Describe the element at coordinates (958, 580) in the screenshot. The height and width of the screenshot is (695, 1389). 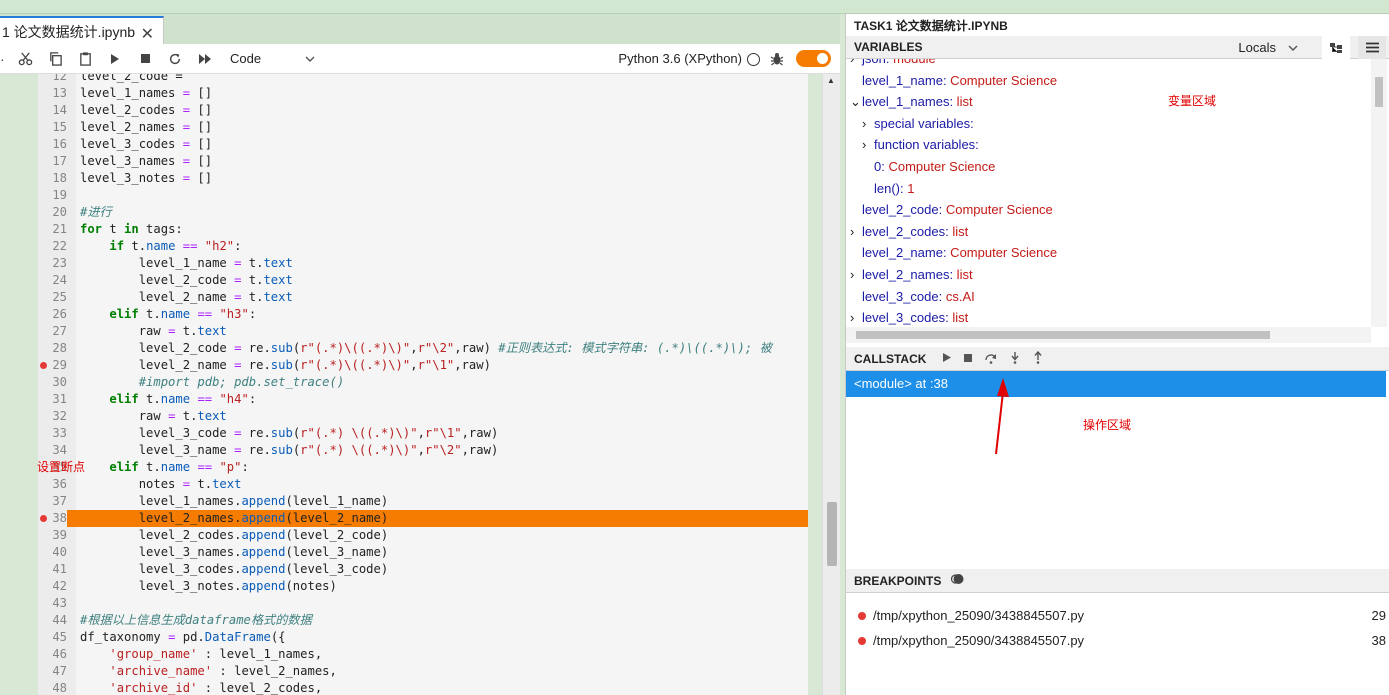
I see `remove-breakpoints-icon` at that location.